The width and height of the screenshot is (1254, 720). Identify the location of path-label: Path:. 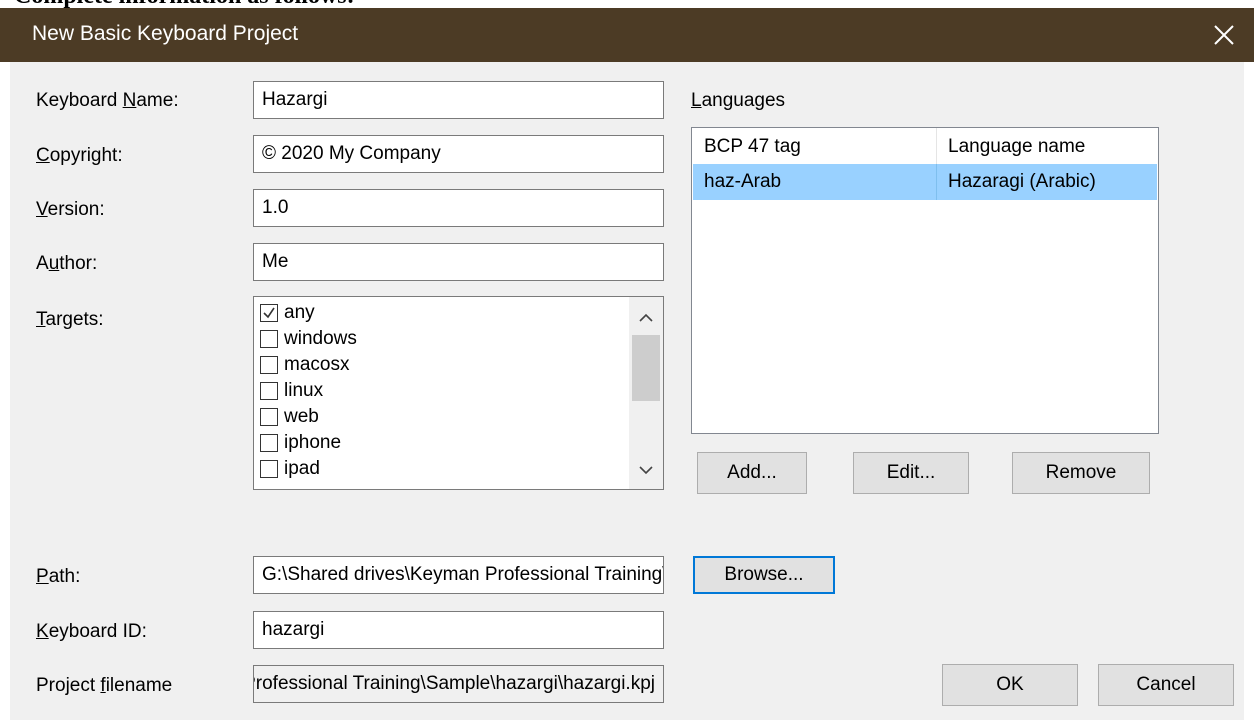
(58, 576).